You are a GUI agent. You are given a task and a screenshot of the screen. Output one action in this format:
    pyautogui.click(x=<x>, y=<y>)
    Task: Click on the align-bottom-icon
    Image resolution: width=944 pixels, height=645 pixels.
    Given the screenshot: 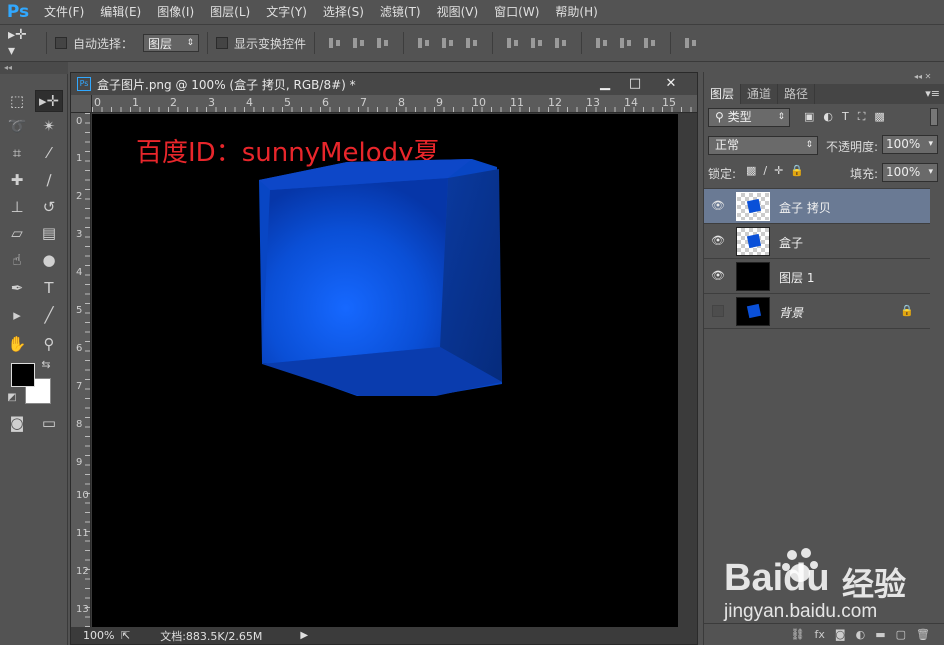 What is the action you would take?
    pyautogui.click(x=383, y=43)
    